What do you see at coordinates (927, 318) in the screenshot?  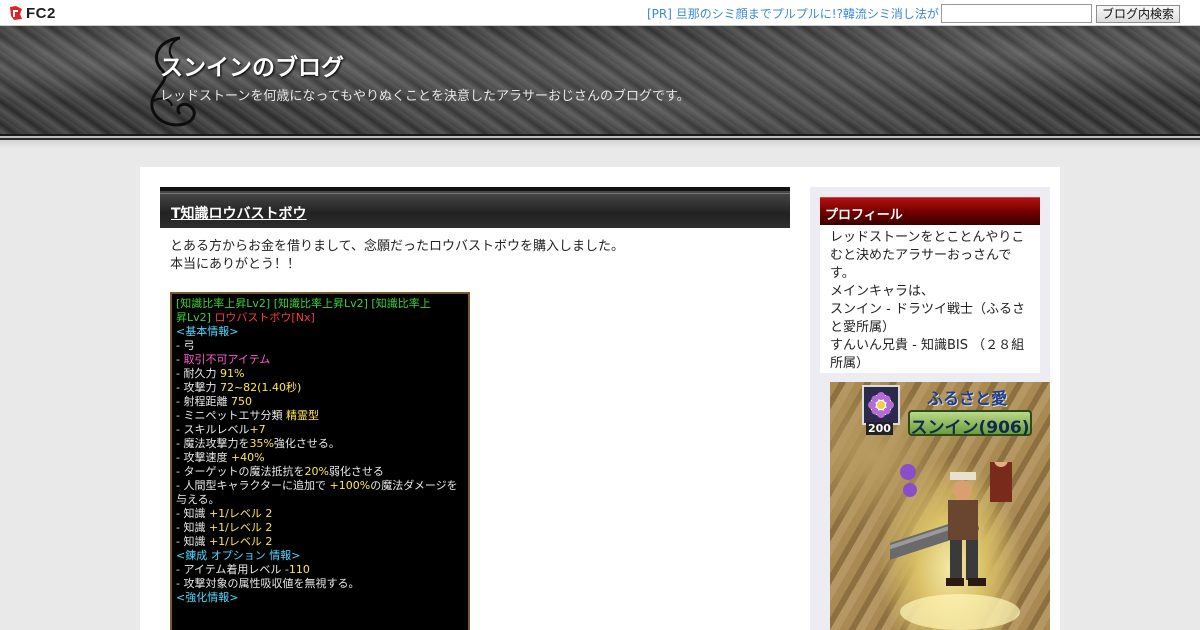 I see `profile-line: スンイン - ドラツイ戦士（ふるさと愛所属）` at bounding box center [927, 318].